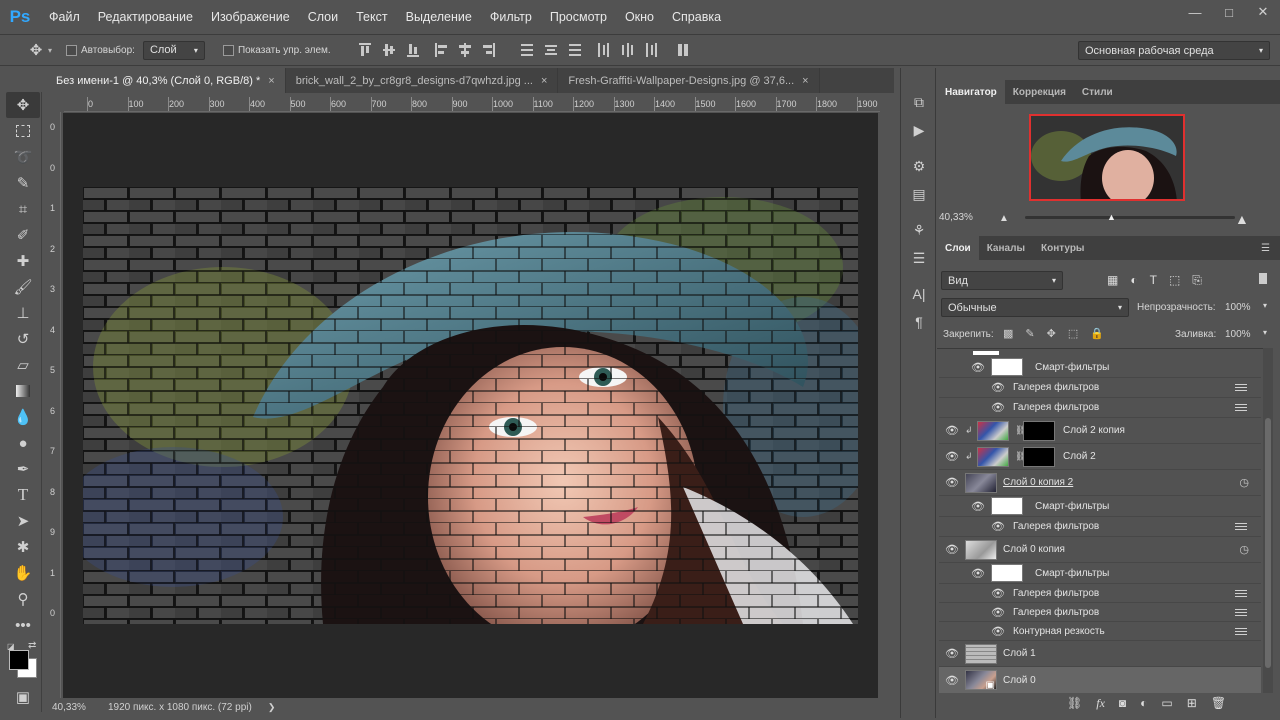 Image resolution: width=1280 pixels, height=720 pixels. I want to click on zoom-icon: ⚲, so click(23, 599).